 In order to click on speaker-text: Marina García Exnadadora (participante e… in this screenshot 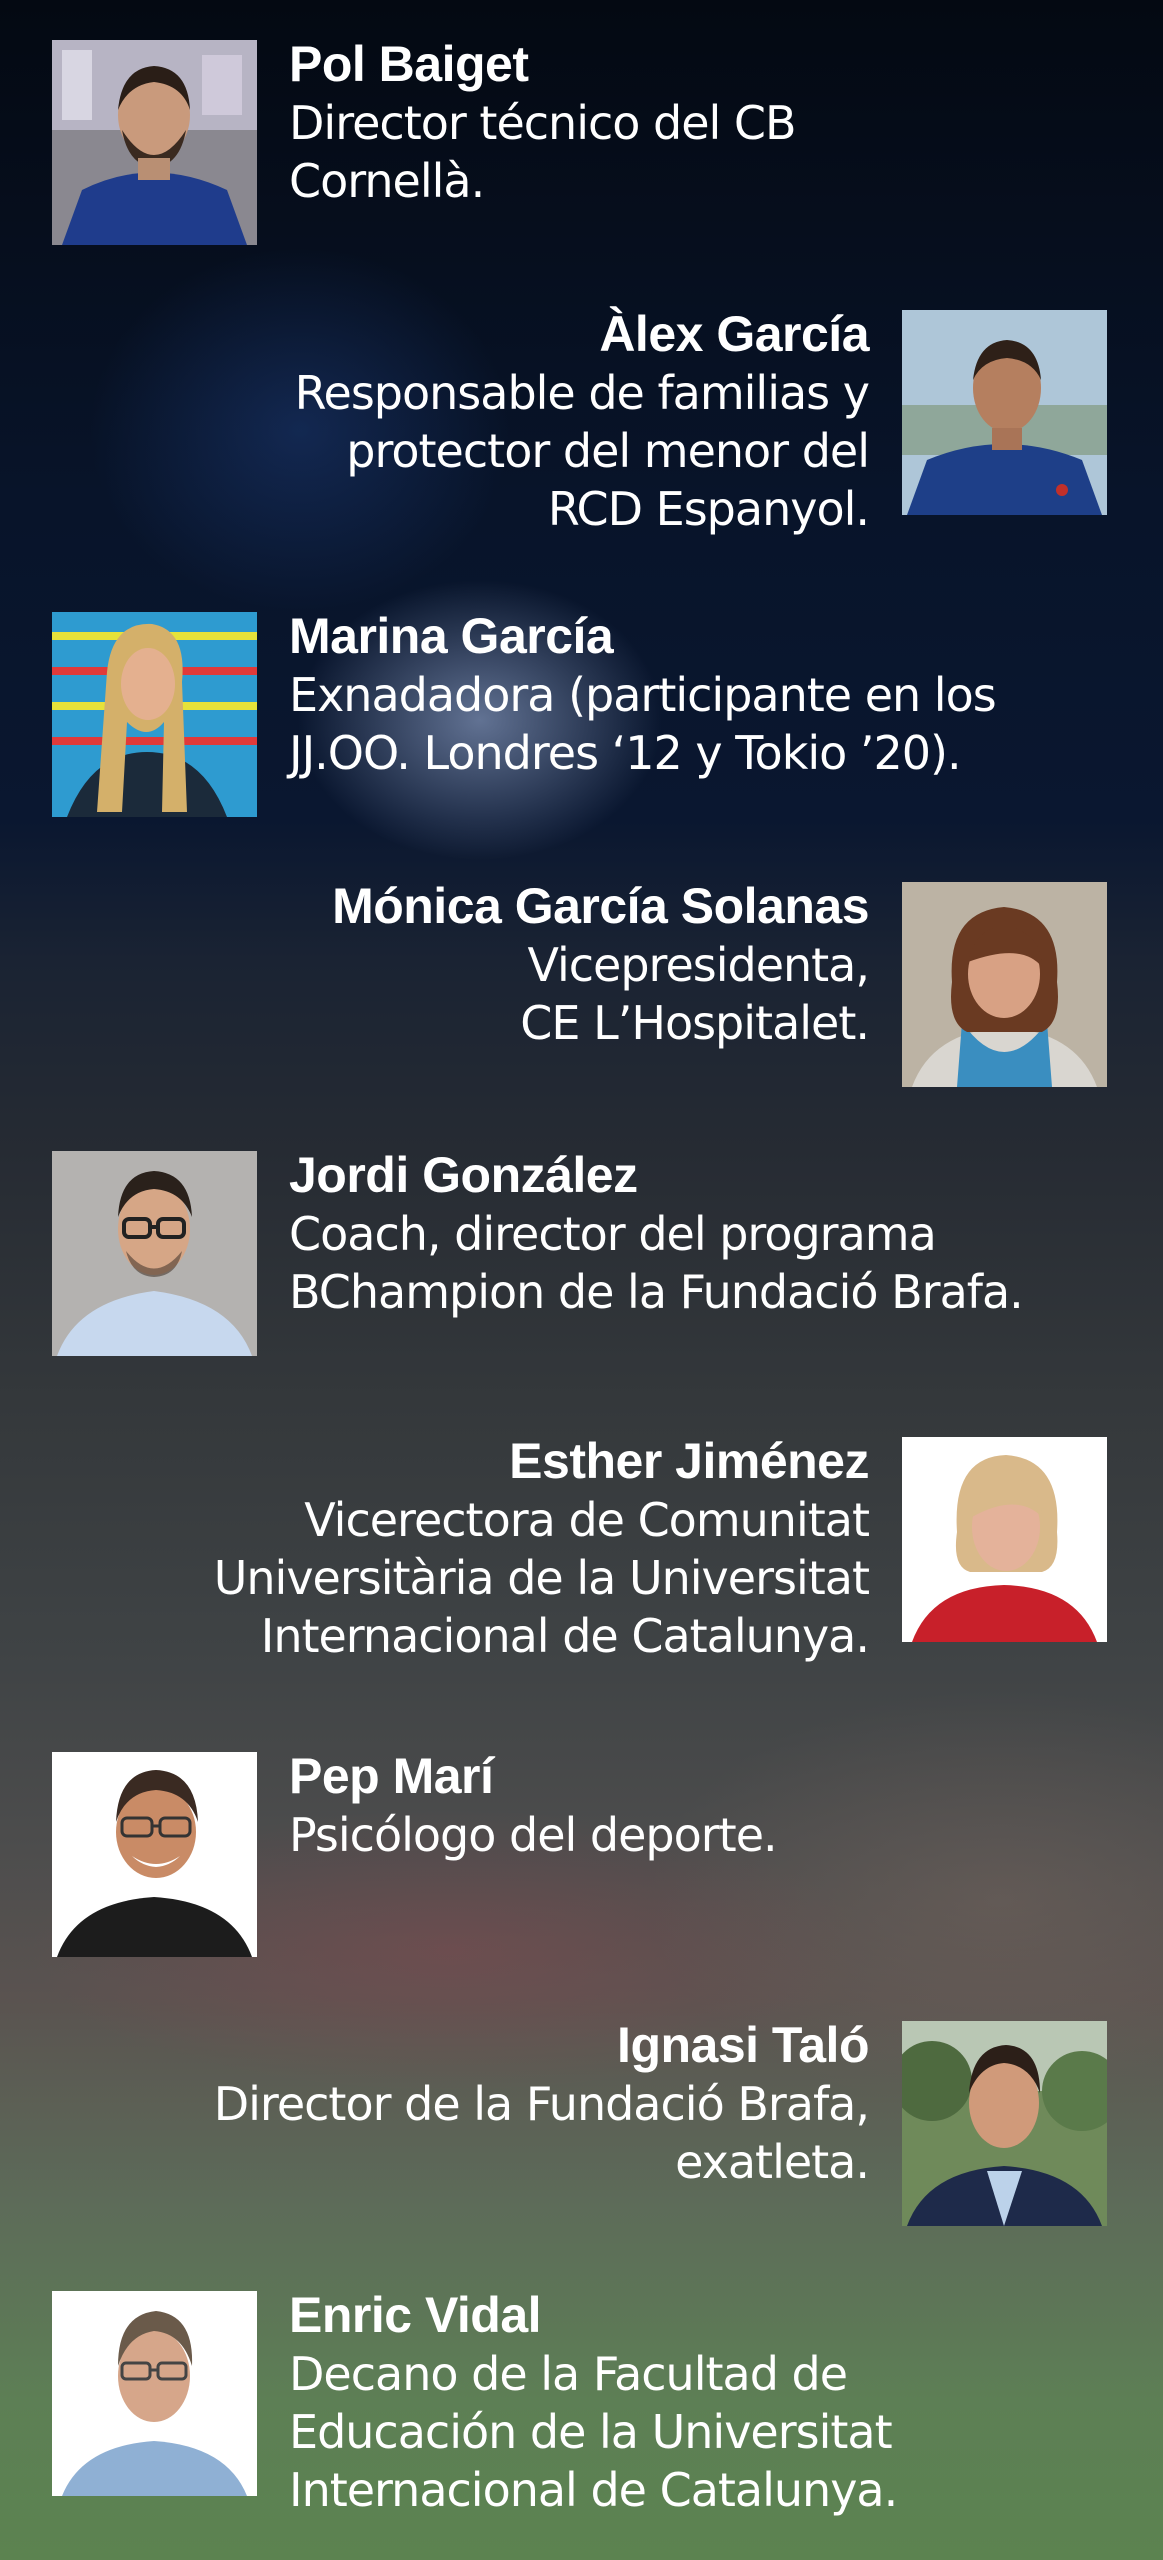, I will do `click(714, 694)`.